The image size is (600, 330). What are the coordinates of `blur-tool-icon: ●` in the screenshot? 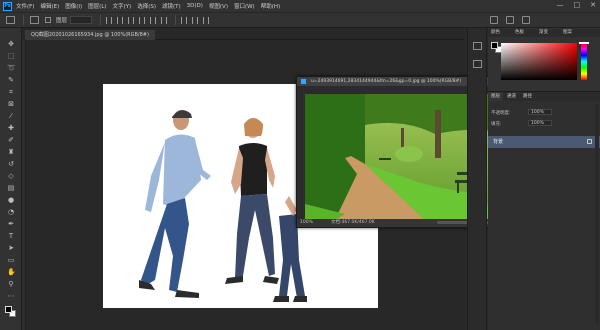 It's located at (11, 200).